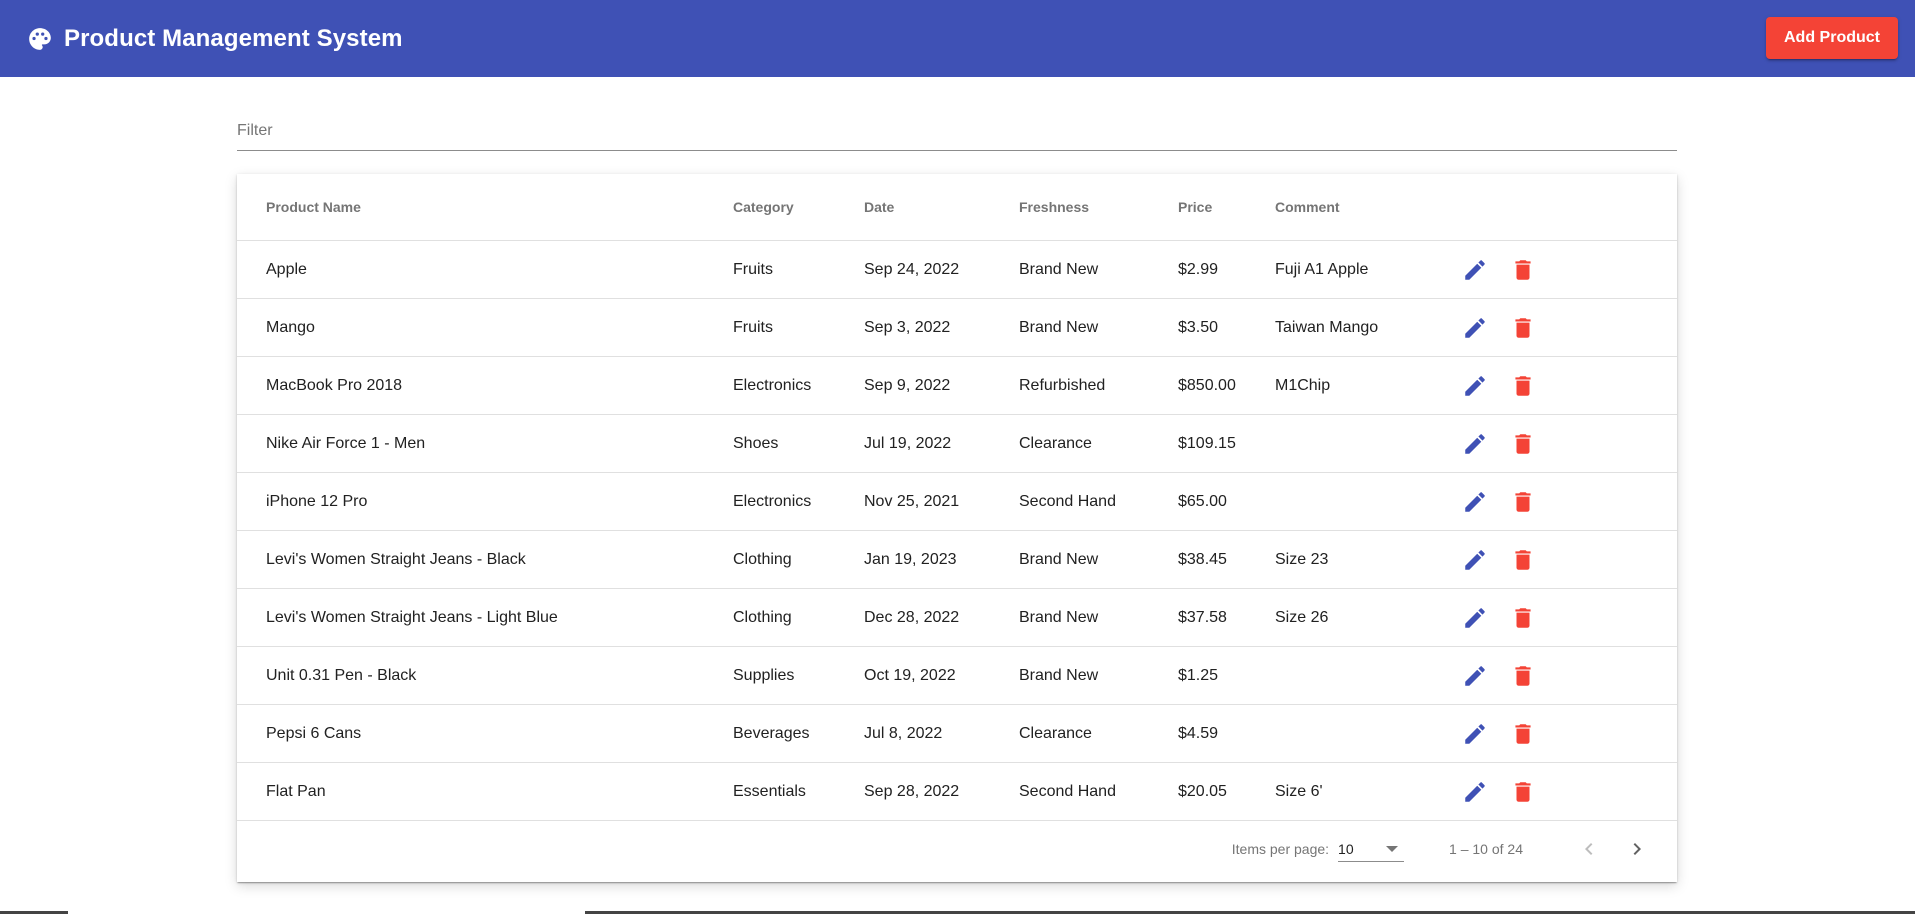 This screenshot has width=1915, height=914. I want to click on cell-price: $1.25, so click(1226, 675).